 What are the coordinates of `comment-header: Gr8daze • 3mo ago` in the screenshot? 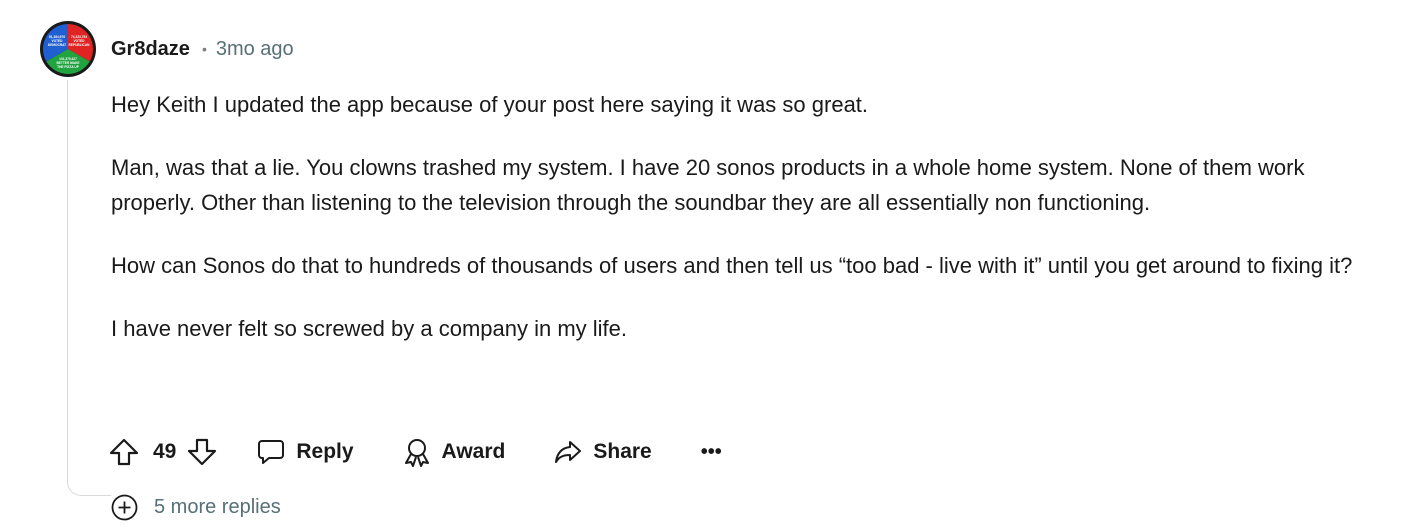 It's located at (202, 49).